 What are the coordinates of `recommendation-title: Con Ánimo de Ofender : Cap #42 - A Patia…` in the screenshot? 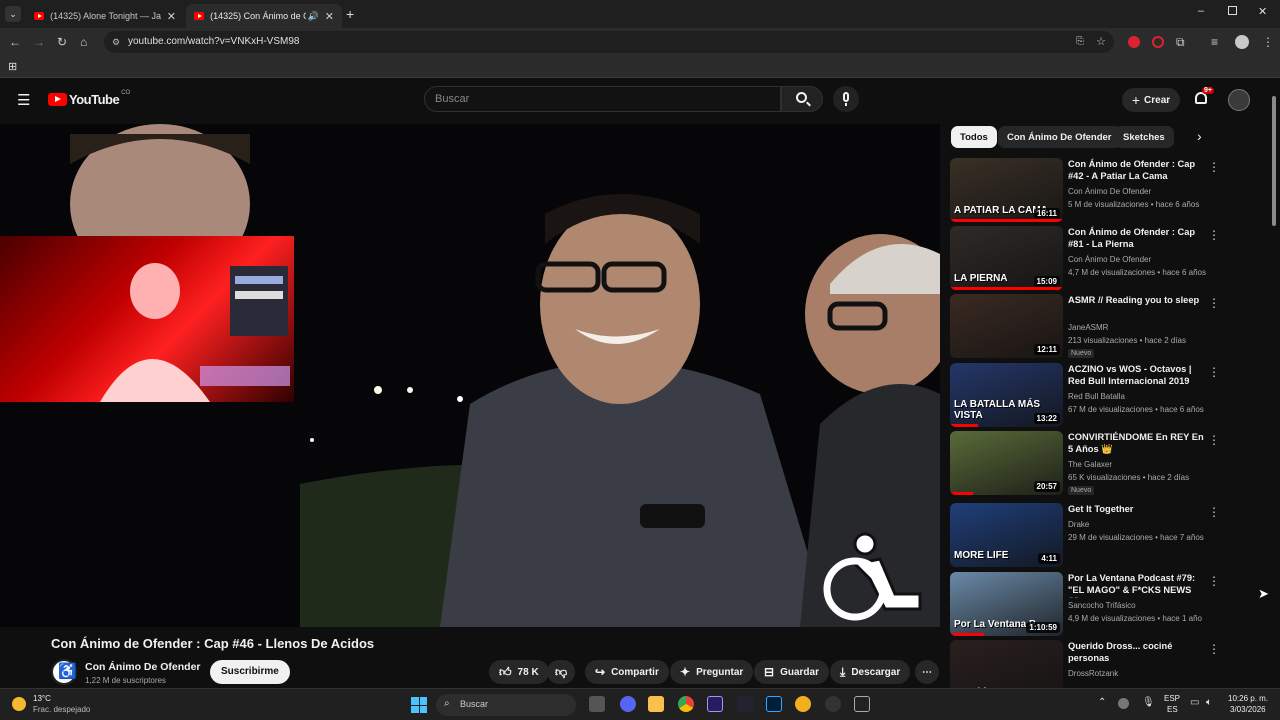 It's located at (1138, 170).